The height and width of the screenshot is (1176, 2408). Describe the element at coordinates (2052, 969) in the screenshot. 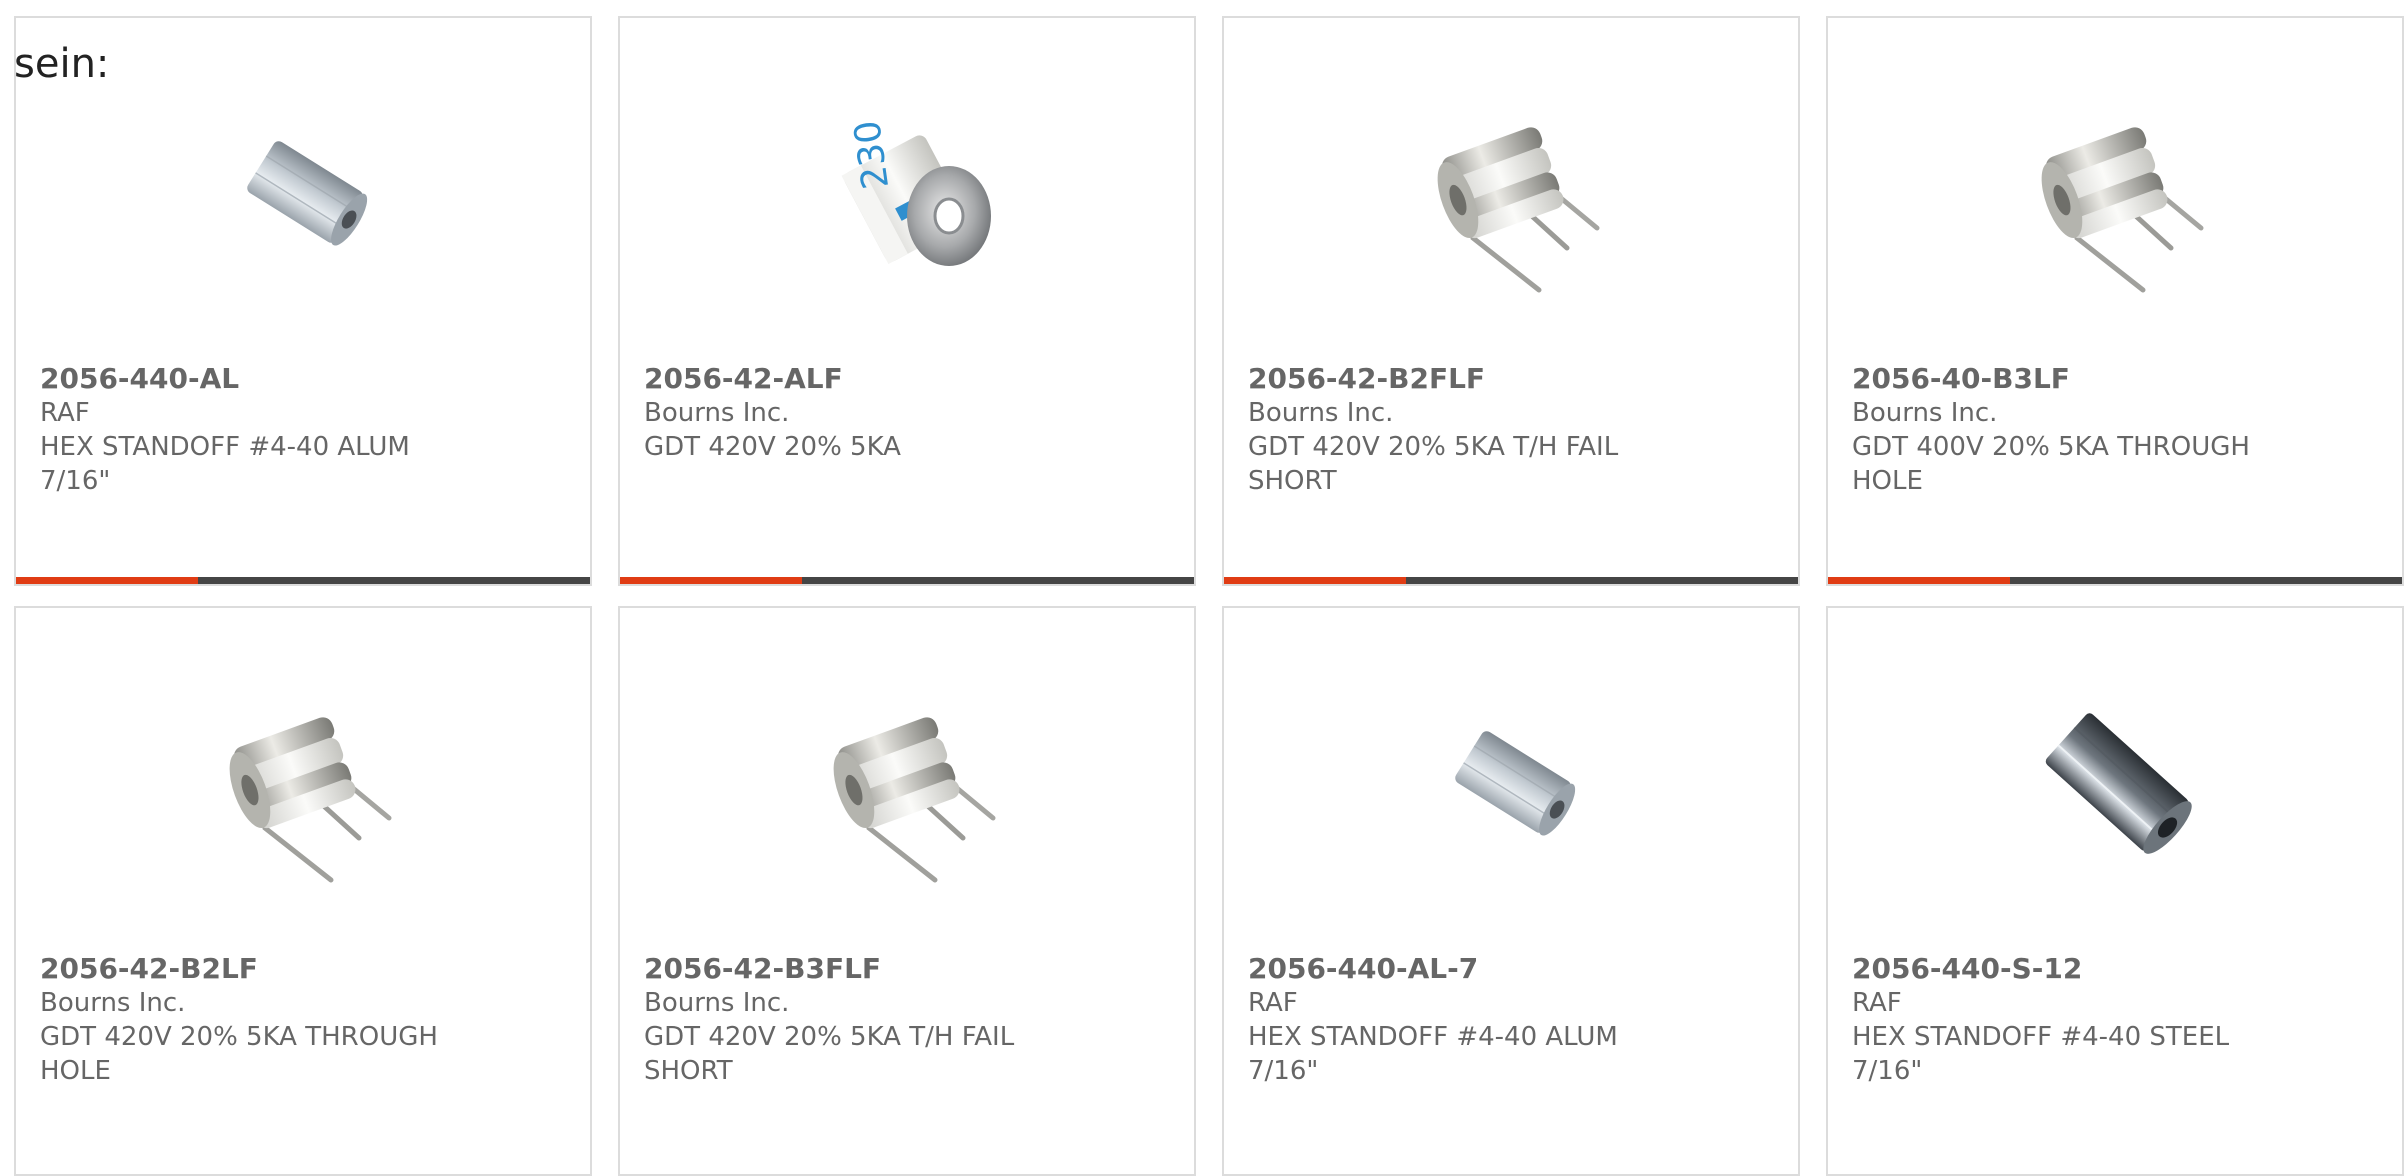

I see `part-number-link: 2056-440-S-12` at that location.